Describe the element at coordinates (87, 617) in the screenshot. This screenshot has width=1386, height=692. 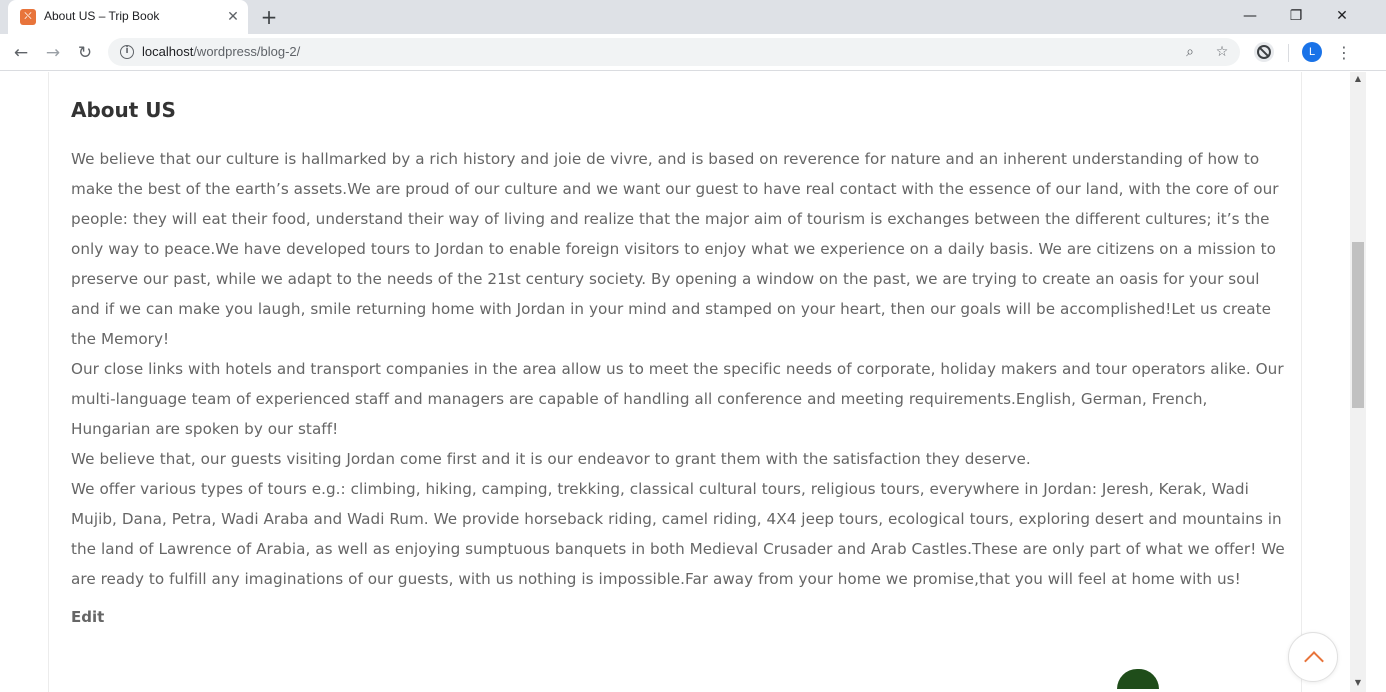
I see `edit-link: Edit` at that location.